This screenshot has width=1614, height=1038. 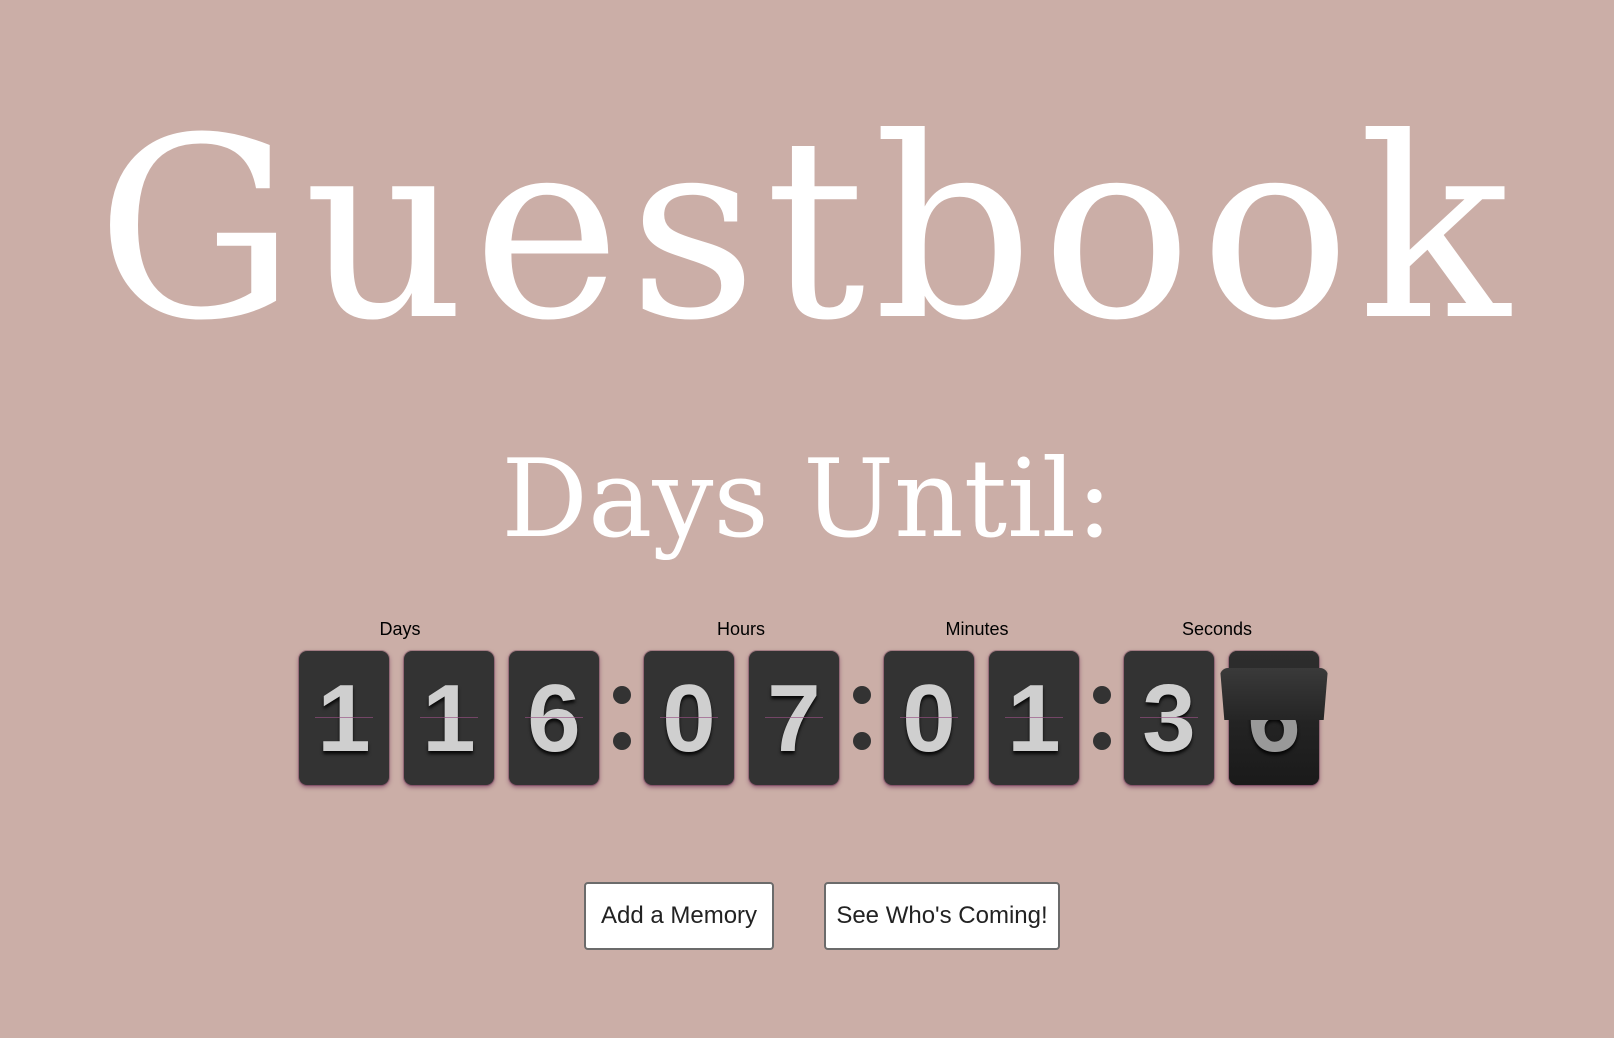 I want to click on hours-digit: 0, so click(x=689, y=718).